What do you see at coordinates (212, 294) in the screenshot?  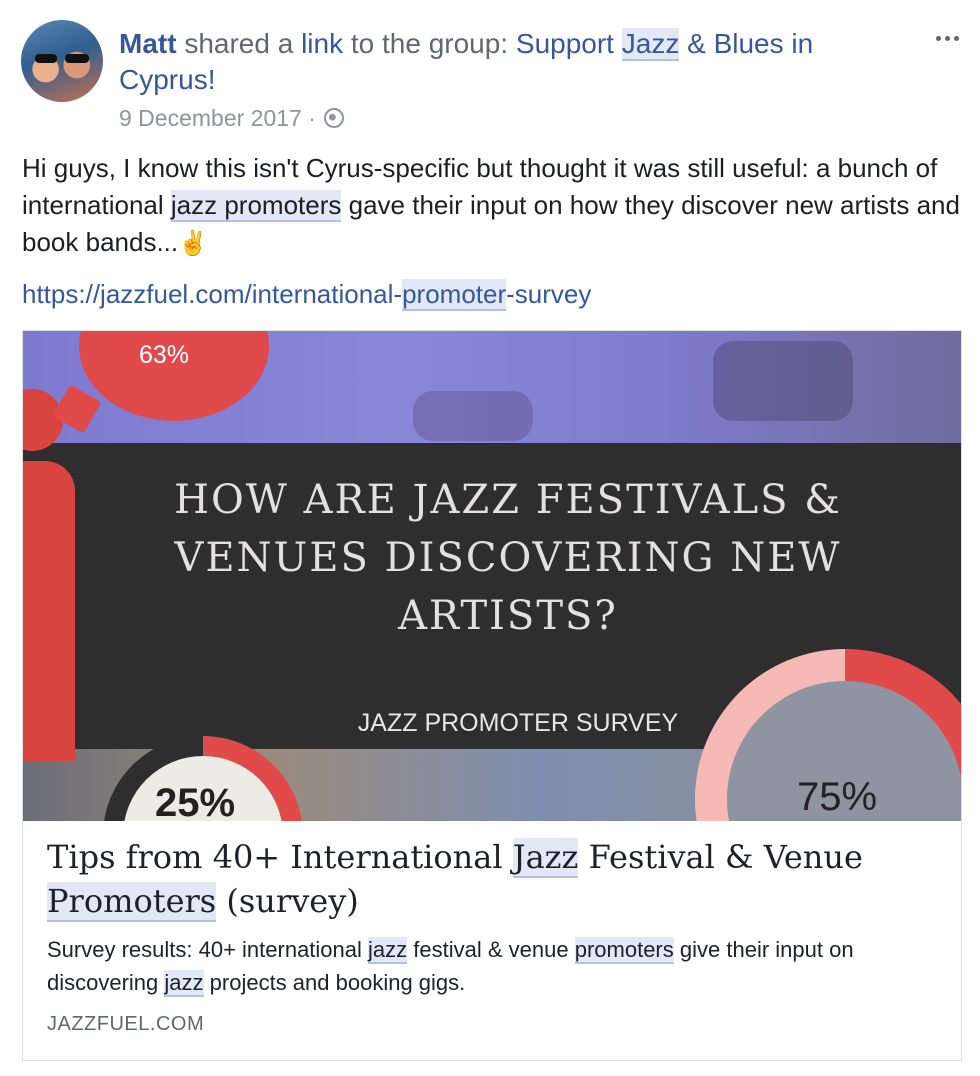 I see `url-pre: https://jazzfuel.com/international-` at bounding box center [212, 294].